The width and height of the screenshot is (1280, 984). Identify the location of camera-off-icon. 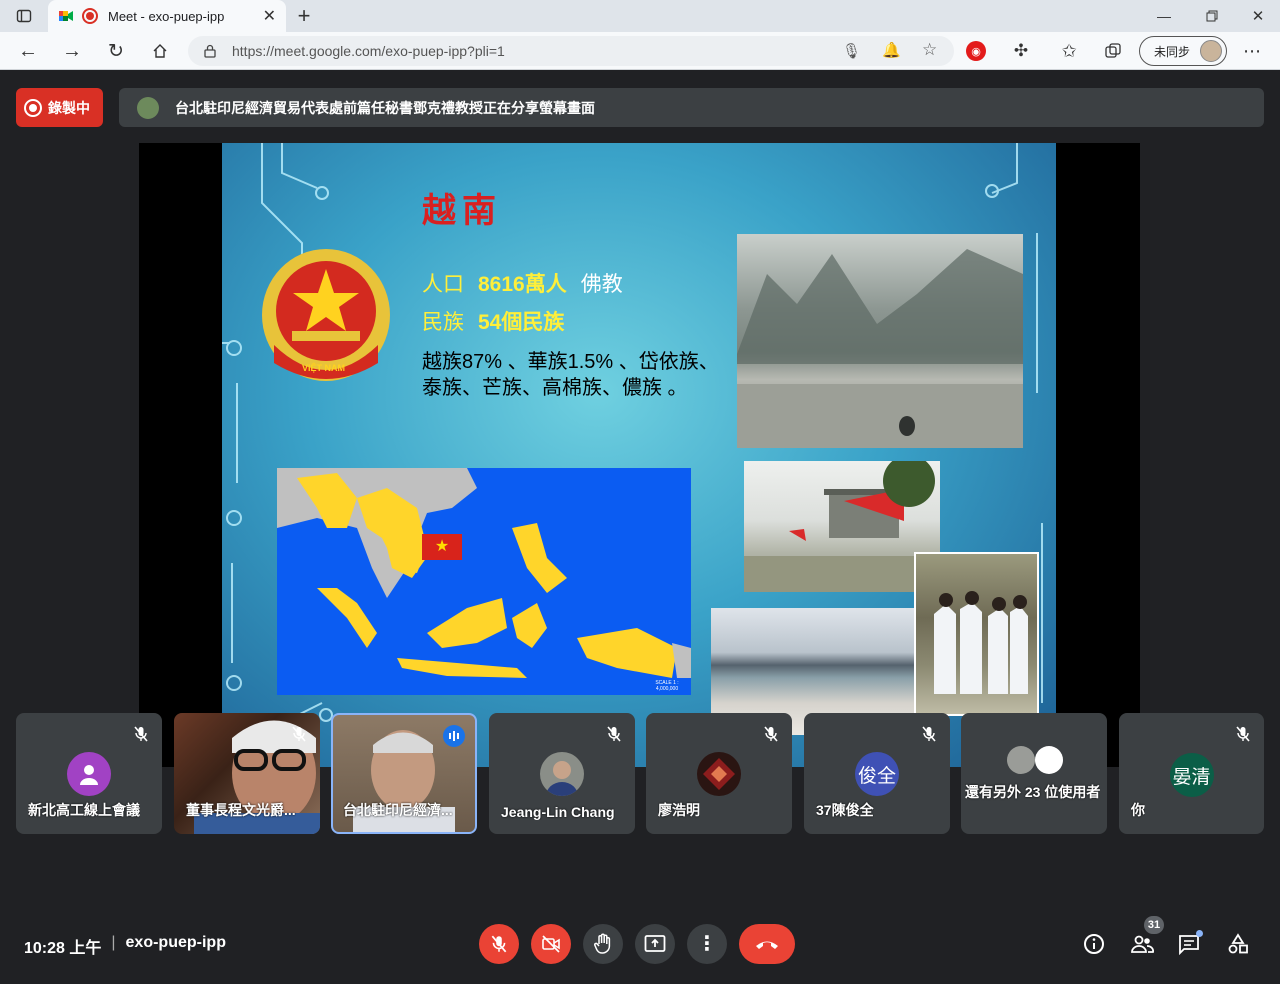
(551, 944).